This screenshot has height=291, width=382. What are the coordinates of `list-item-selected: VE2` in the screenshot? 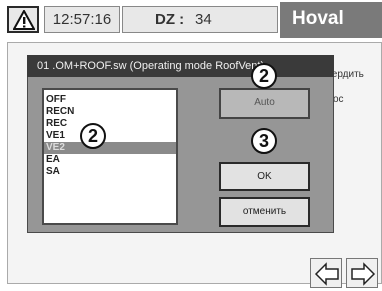 It's located at (110, 148).